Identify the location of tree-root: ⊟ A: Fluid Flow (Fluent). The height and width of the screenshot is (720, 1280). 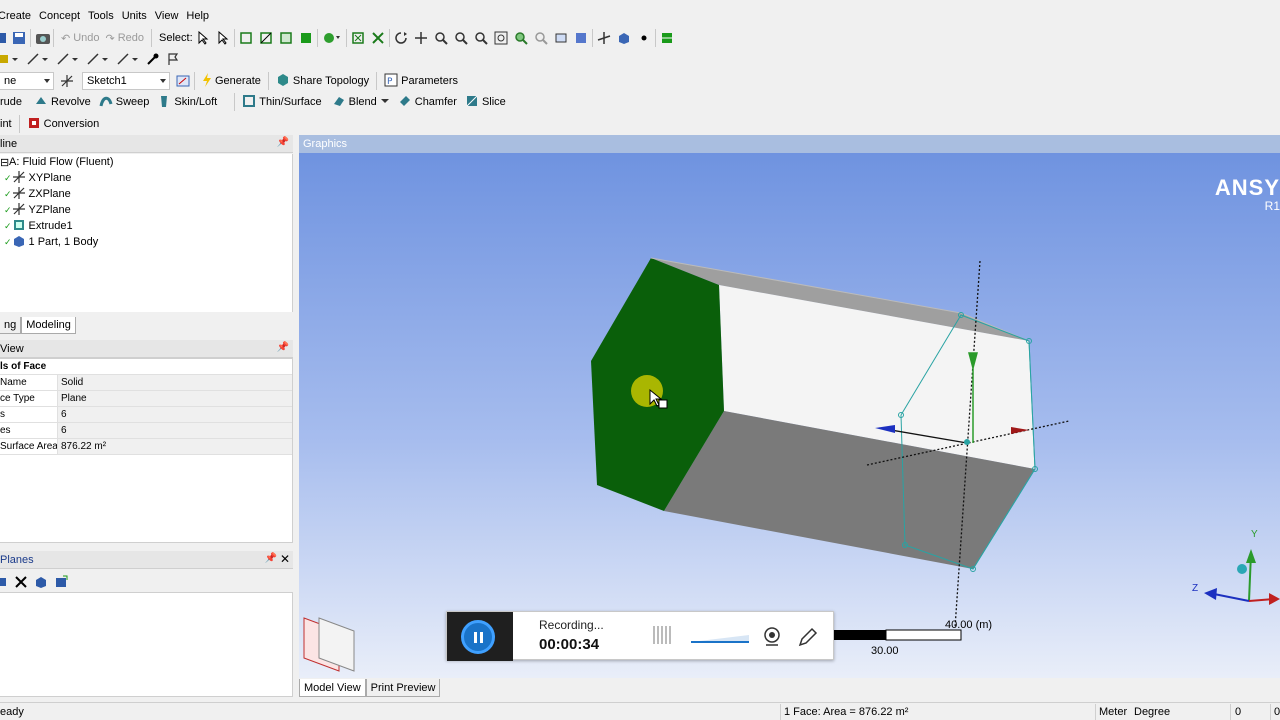
(57, 162).